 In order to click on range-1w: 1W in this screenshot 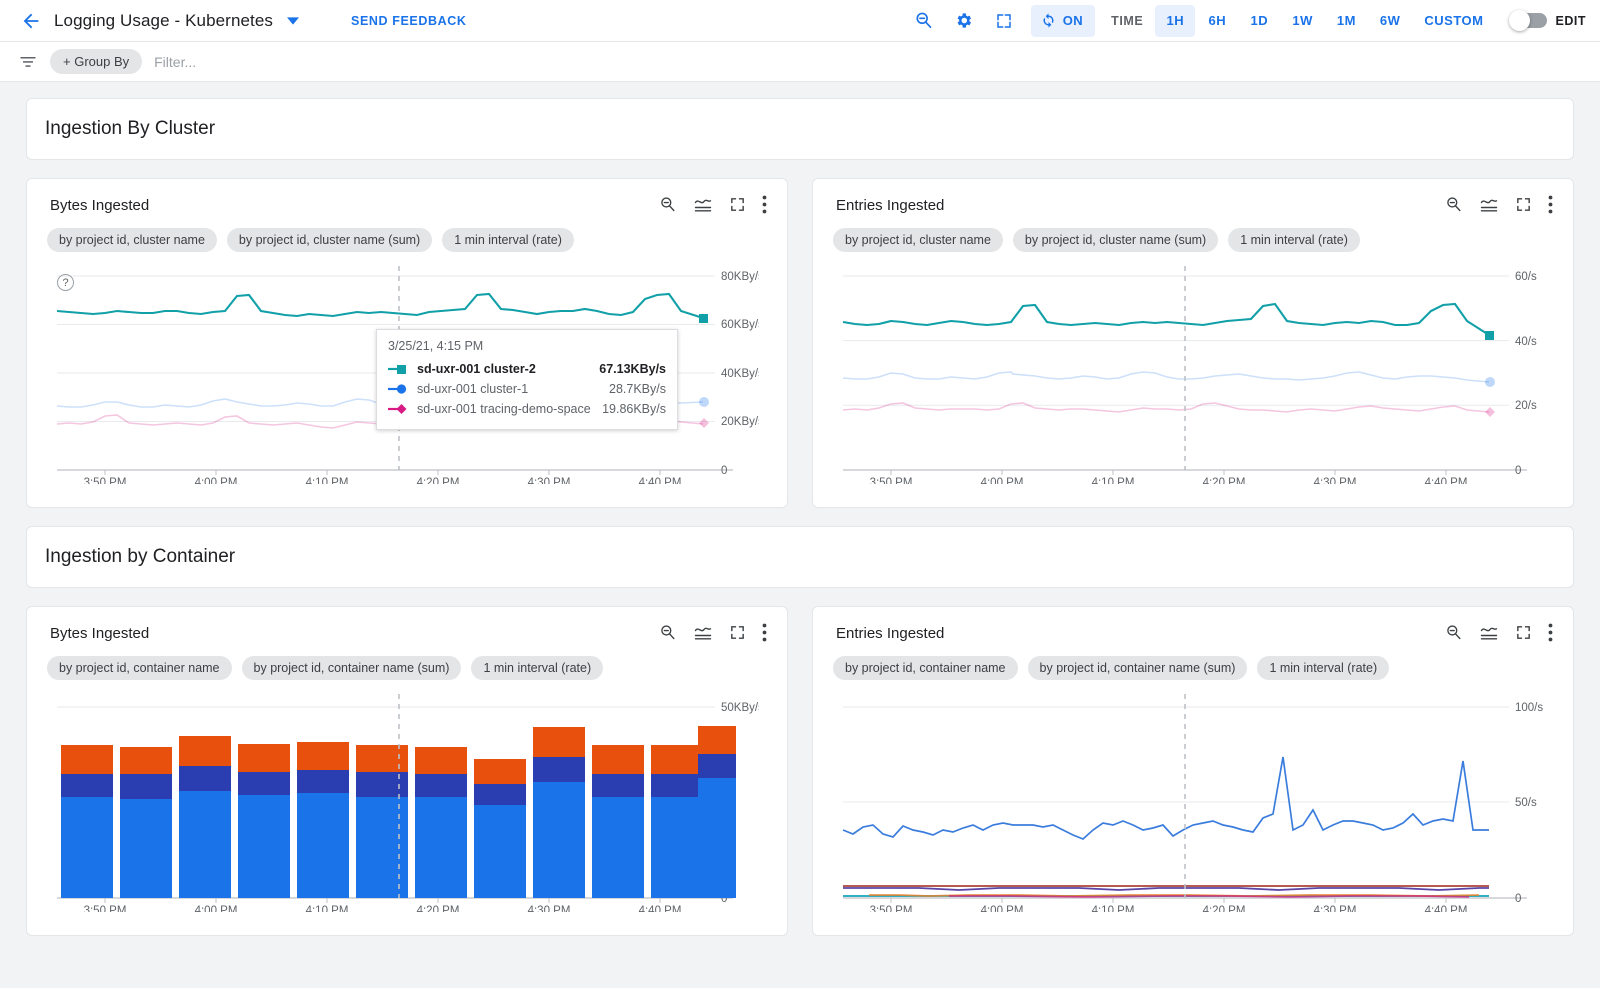, I will do `click(1302, 21)`.